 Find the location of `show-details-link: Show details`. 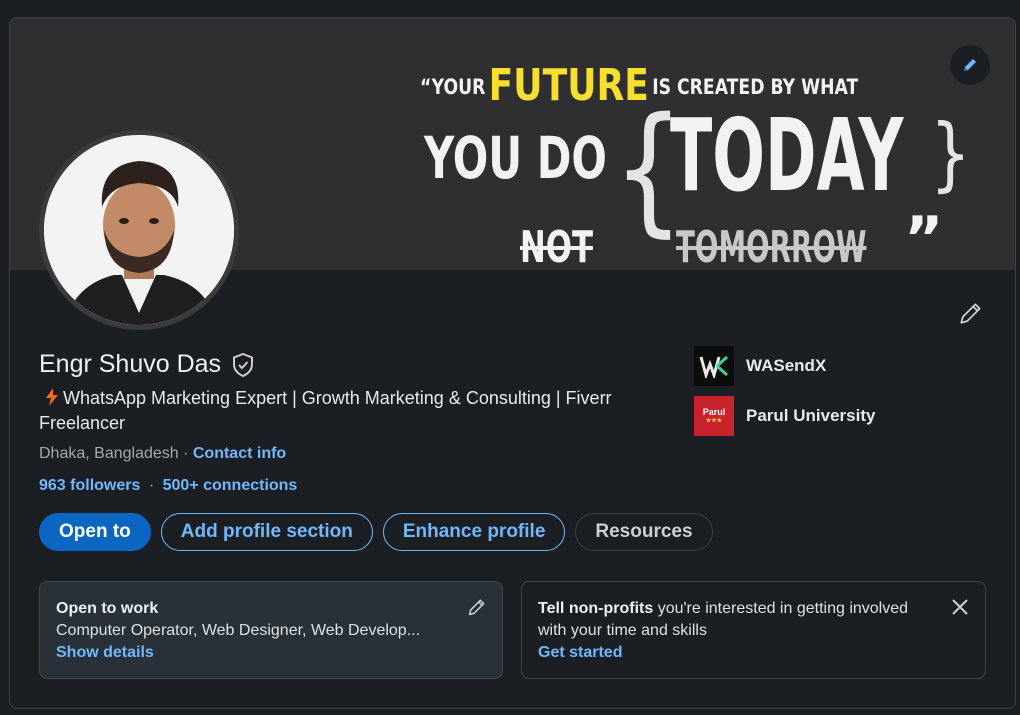

show-details-link: Show details is located at coordinates (105, 652).